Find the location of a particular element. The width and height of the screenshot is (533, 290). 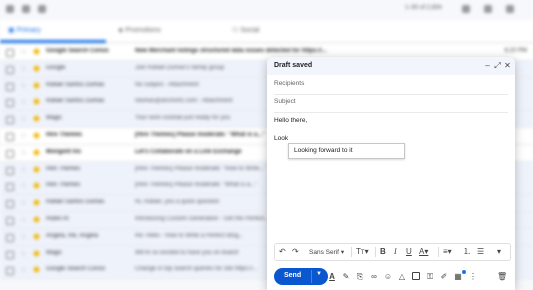

tab-promotions: ◈ Promotions is located at coordinates (139, 30).